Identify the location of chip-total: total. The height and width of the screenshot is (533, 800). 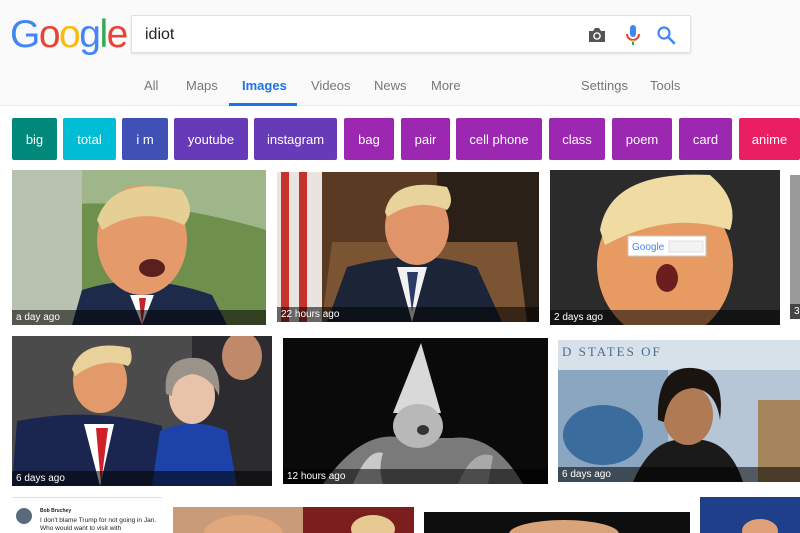
(89, 139).